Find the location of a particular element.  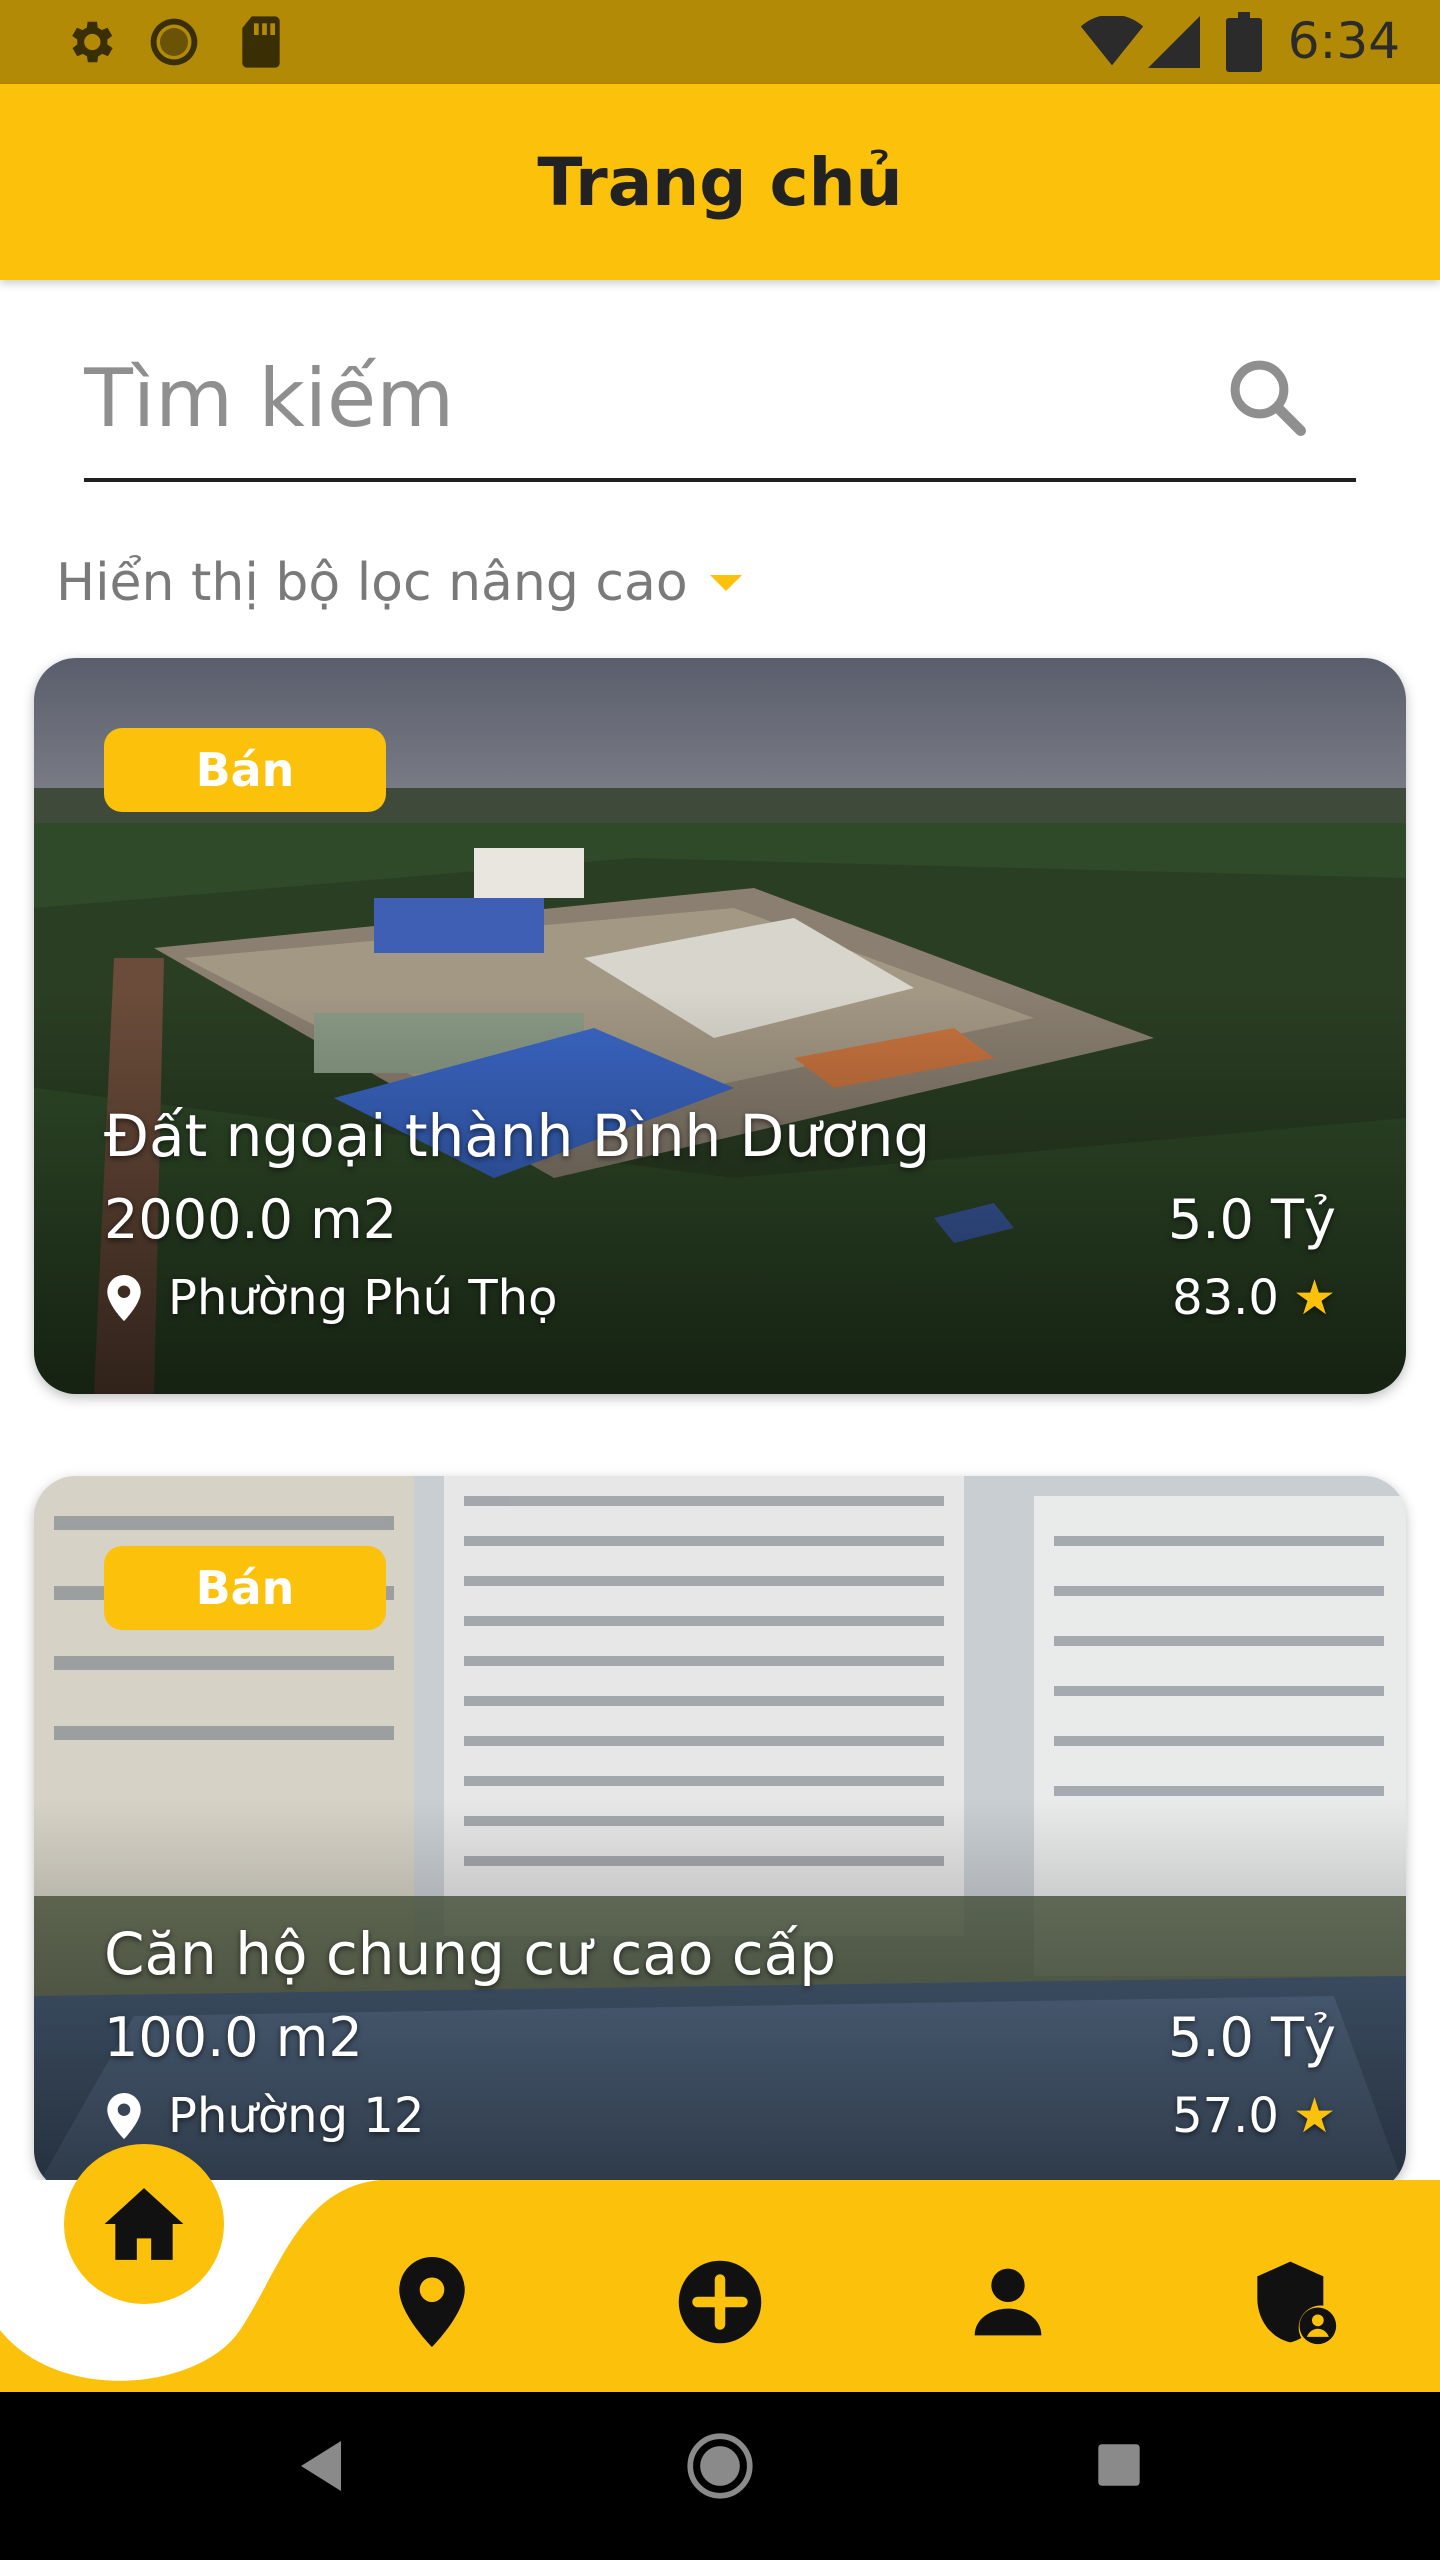

add-circle-icon is located at coordinates (720, 2302).